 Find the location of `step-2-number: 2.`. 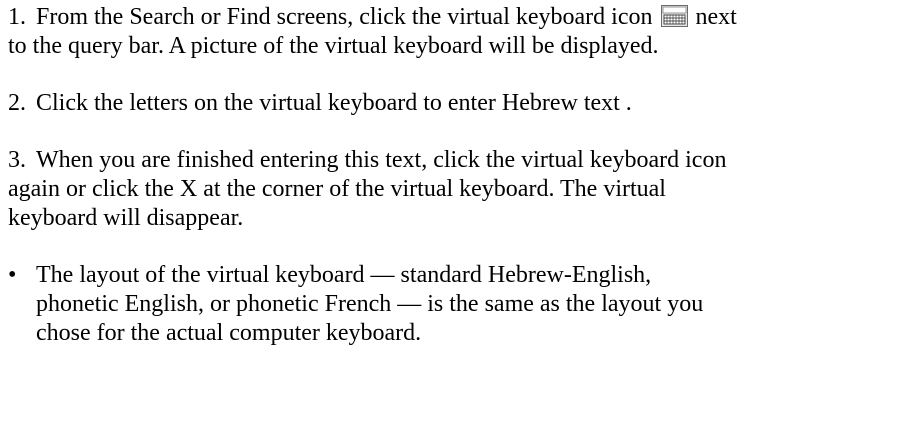

step-2-number: 2. is located at coordinates (17, 103).